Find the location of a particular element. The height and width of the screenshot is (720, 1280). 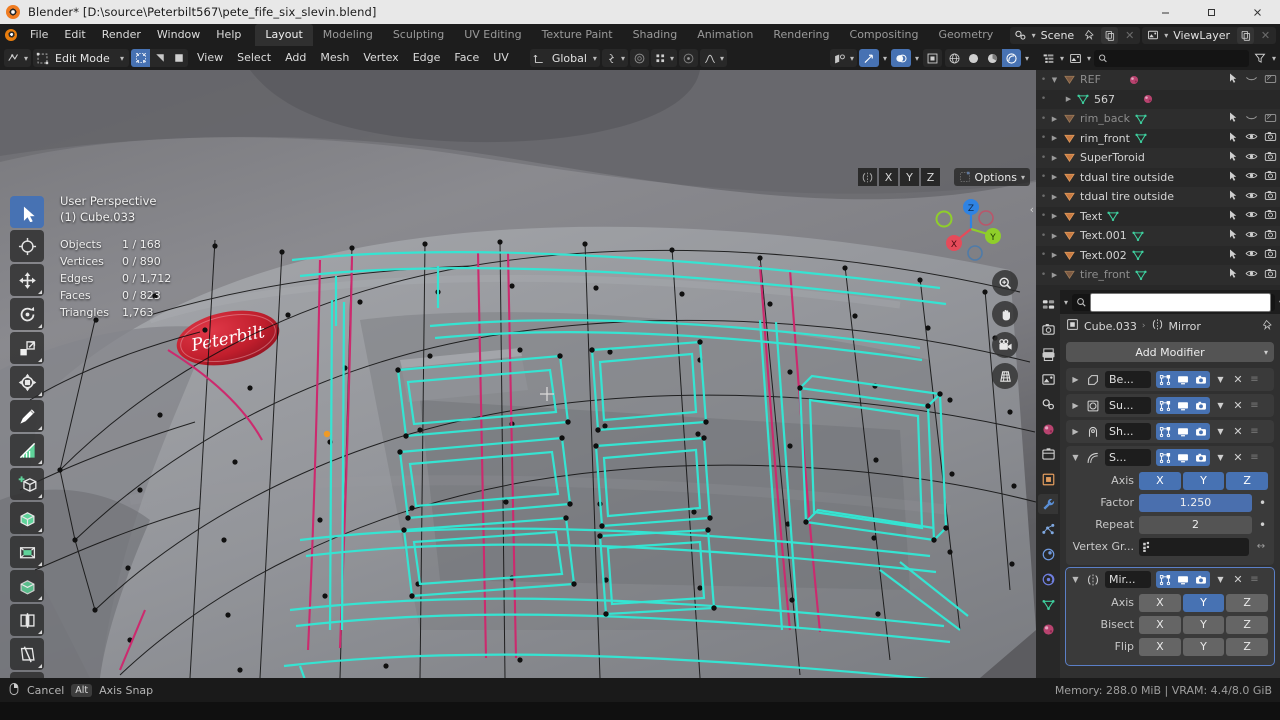

scene-selector: ▾ Scene ✕ is located at coordinates (1075, 35).